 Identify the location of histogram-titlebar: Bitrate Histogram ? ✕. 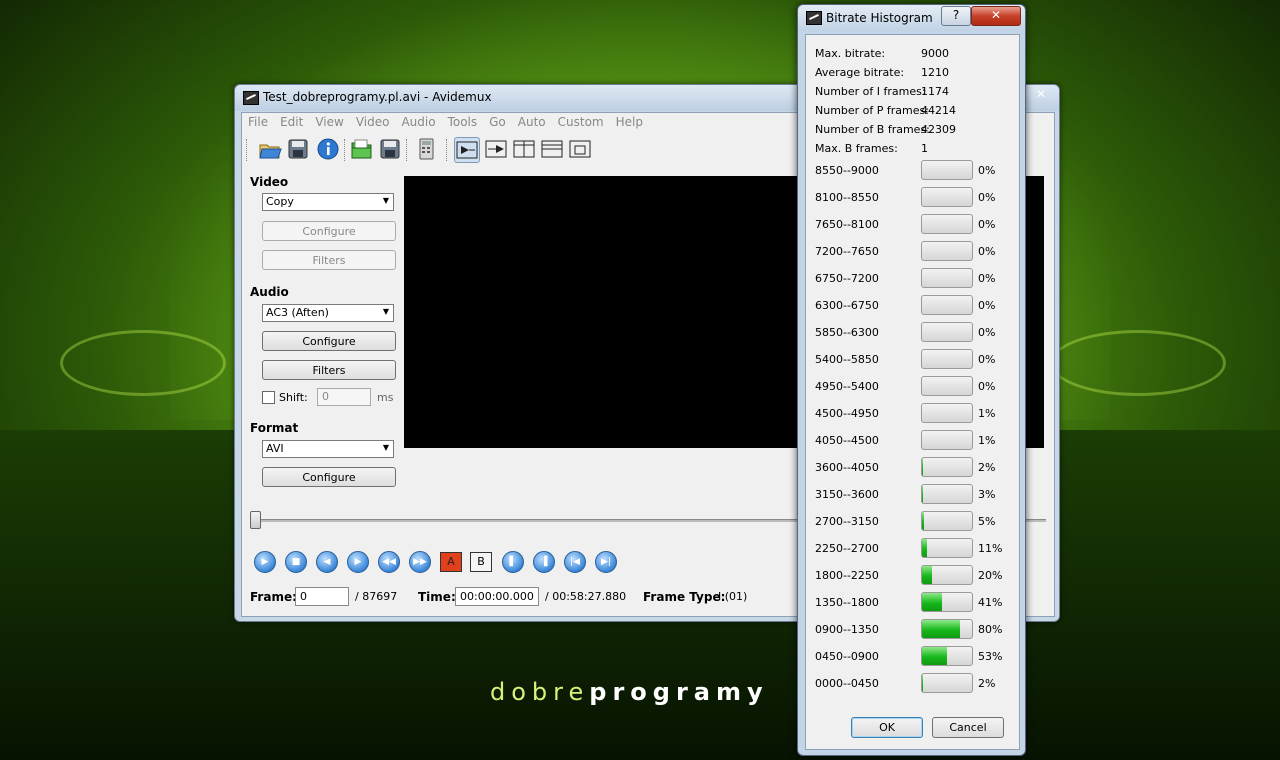
(911, 18).